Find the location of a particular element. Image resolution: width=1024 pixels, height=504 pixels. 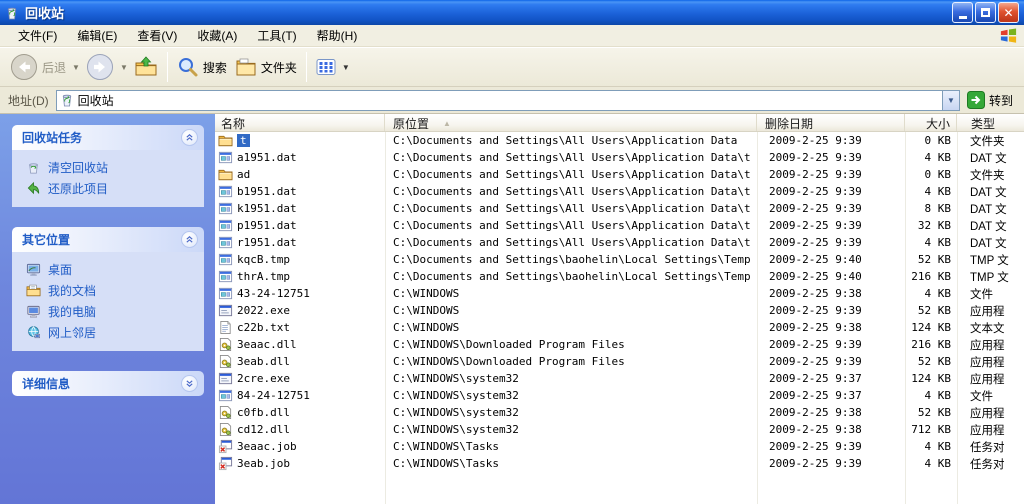

menu-item: 文件(F) is located at coordinates (37, 35).